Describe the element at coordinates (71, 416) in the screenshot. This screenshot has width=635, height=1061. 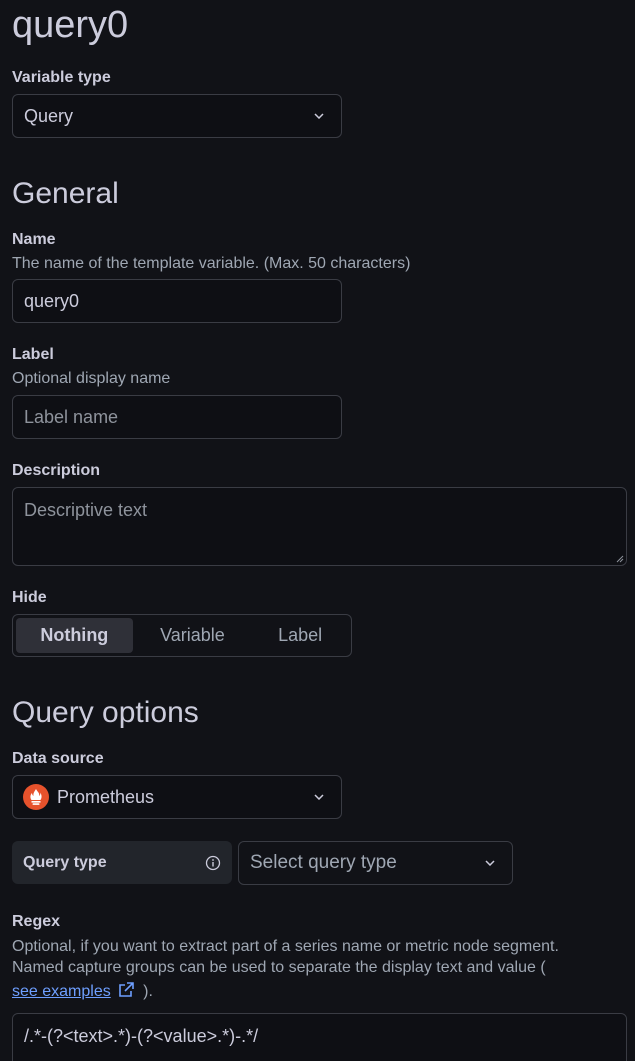
I see `label-input-placeholder: Label name` at that location.